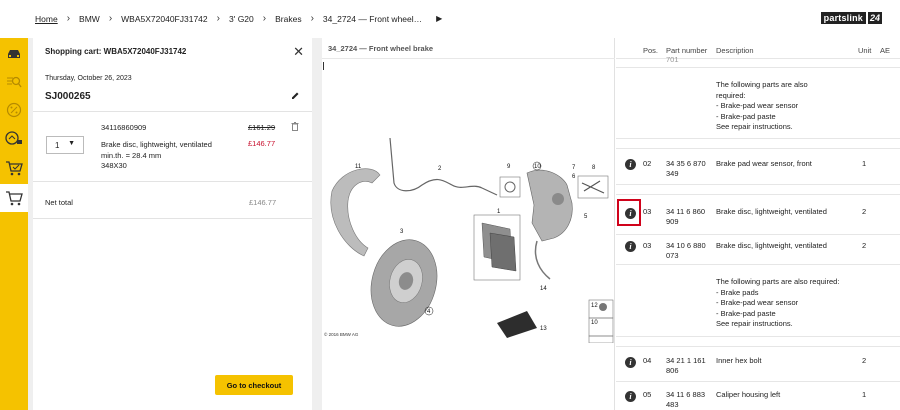 Image resolution: width=900 pixels, height=410 pixels. I want to click on row-part-number: 34 21 1 161 806, so click(686, 366).